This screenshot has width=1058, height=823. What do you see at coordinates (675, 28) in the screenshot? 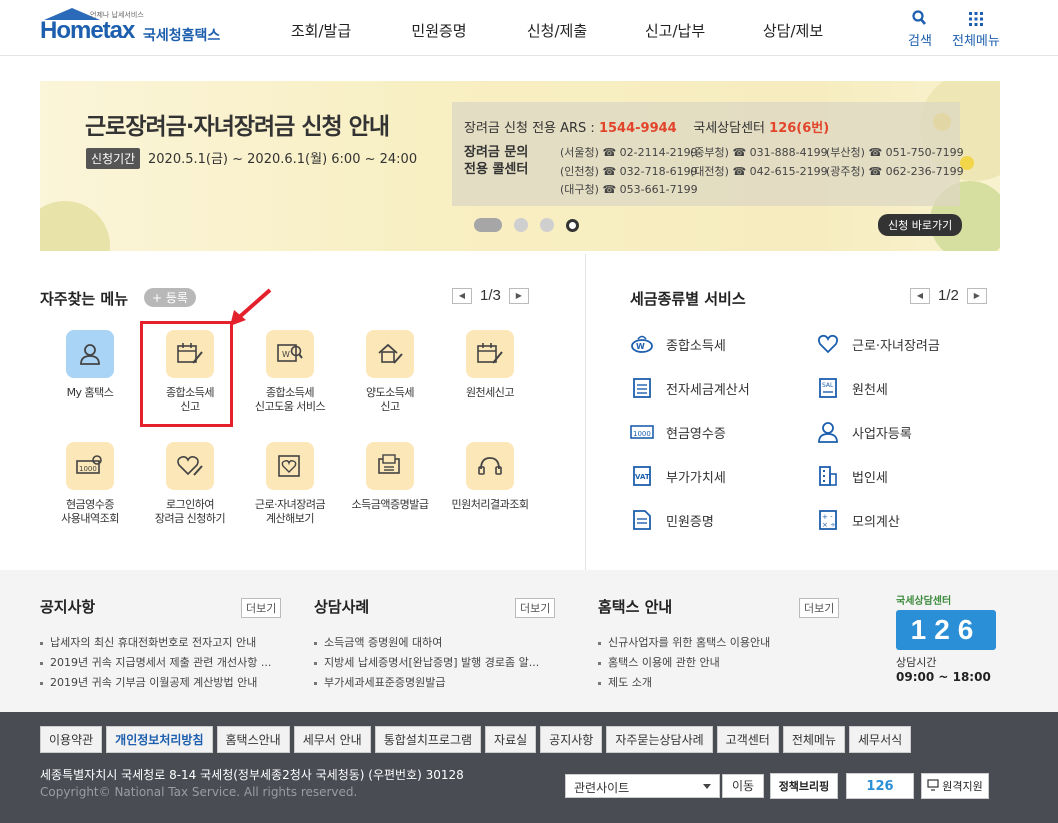
I see `nav-report-pay: 신고/납부` at bounding box center [675, 28].